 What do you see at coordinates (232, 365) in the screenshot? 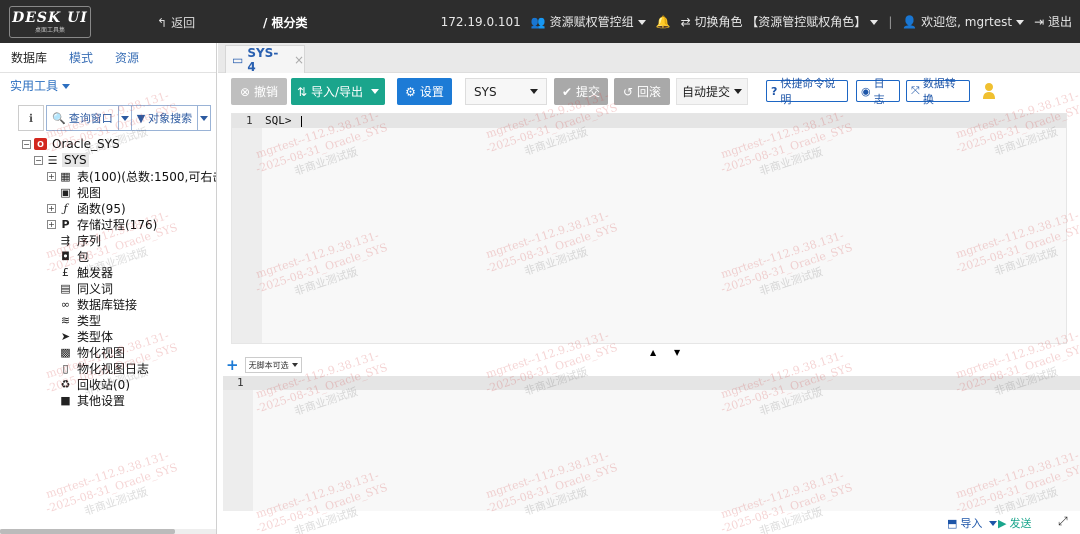
I see `plus-icon: +` at bounding box center [232, 365].